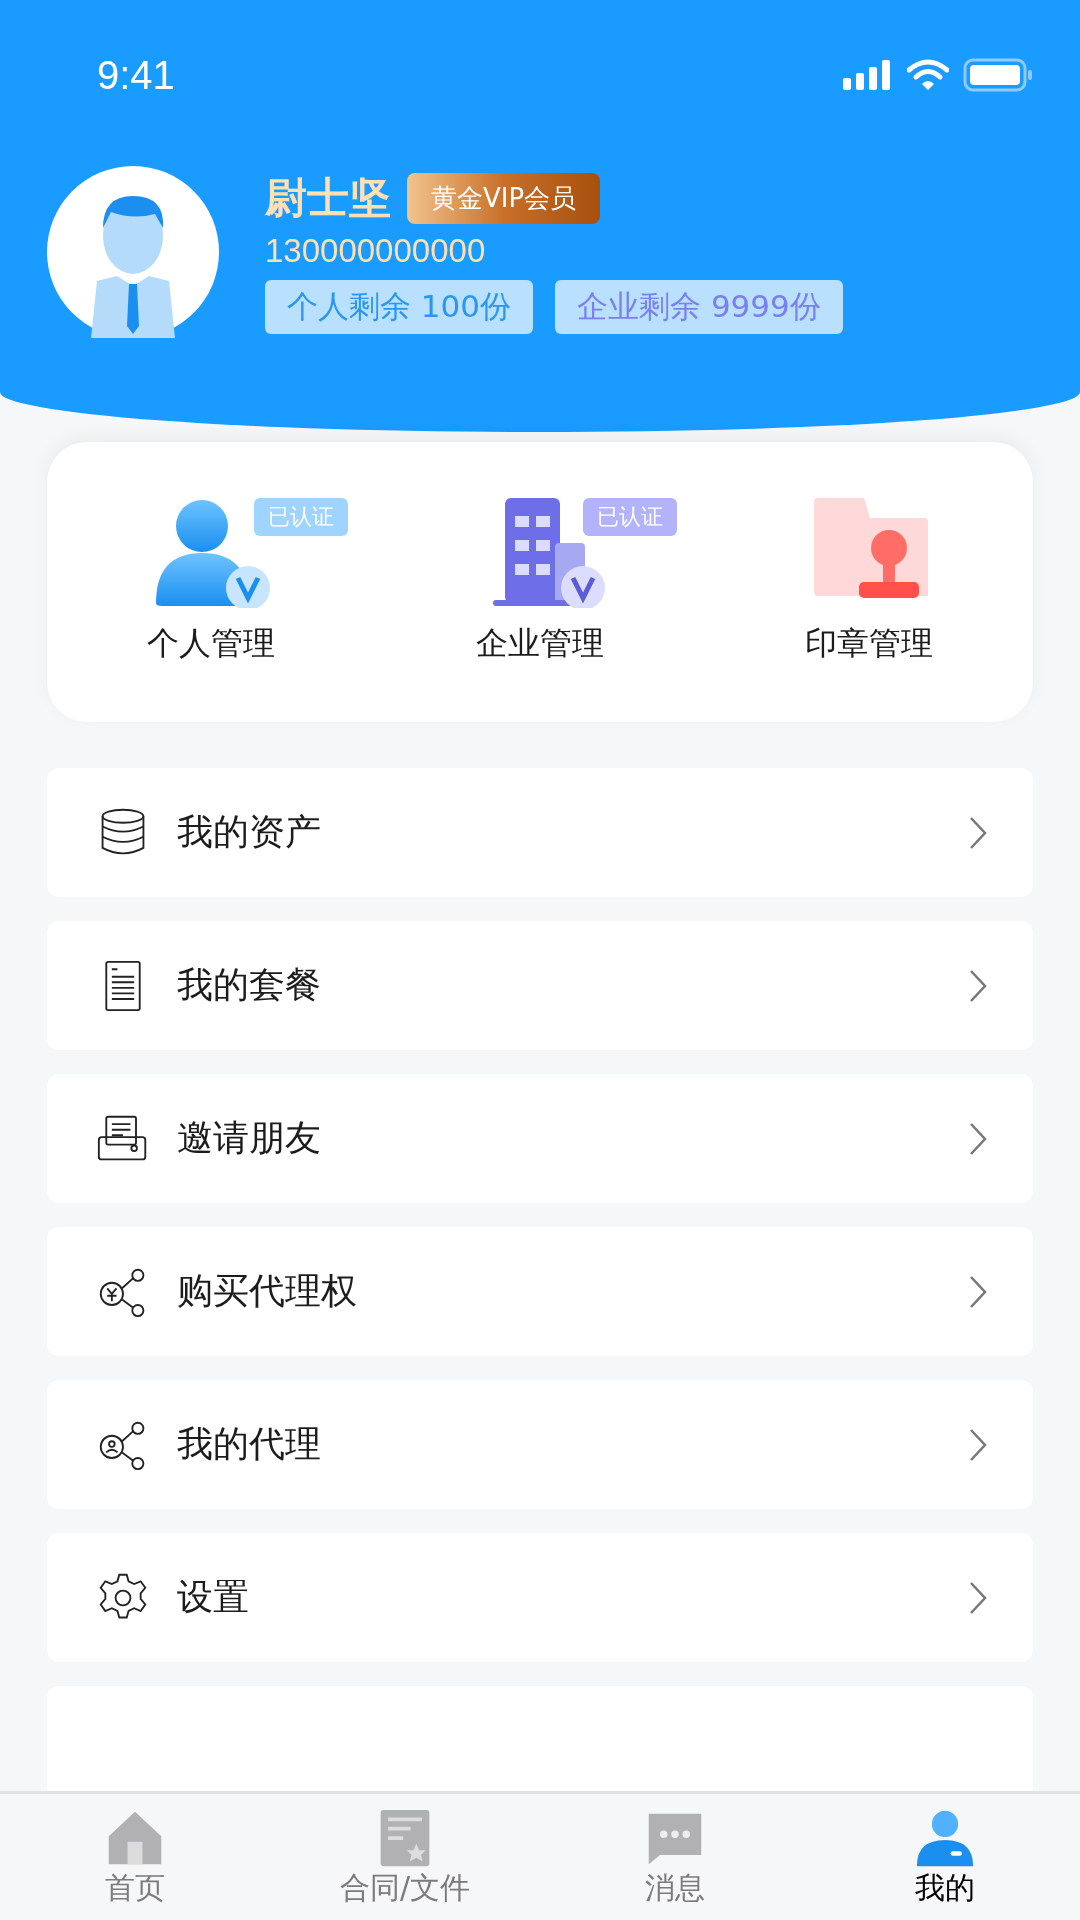  What do you see at coordinates (136, 75) in the screenshot?
I see `status-time: 9:41` at bounding box center [136, 75].